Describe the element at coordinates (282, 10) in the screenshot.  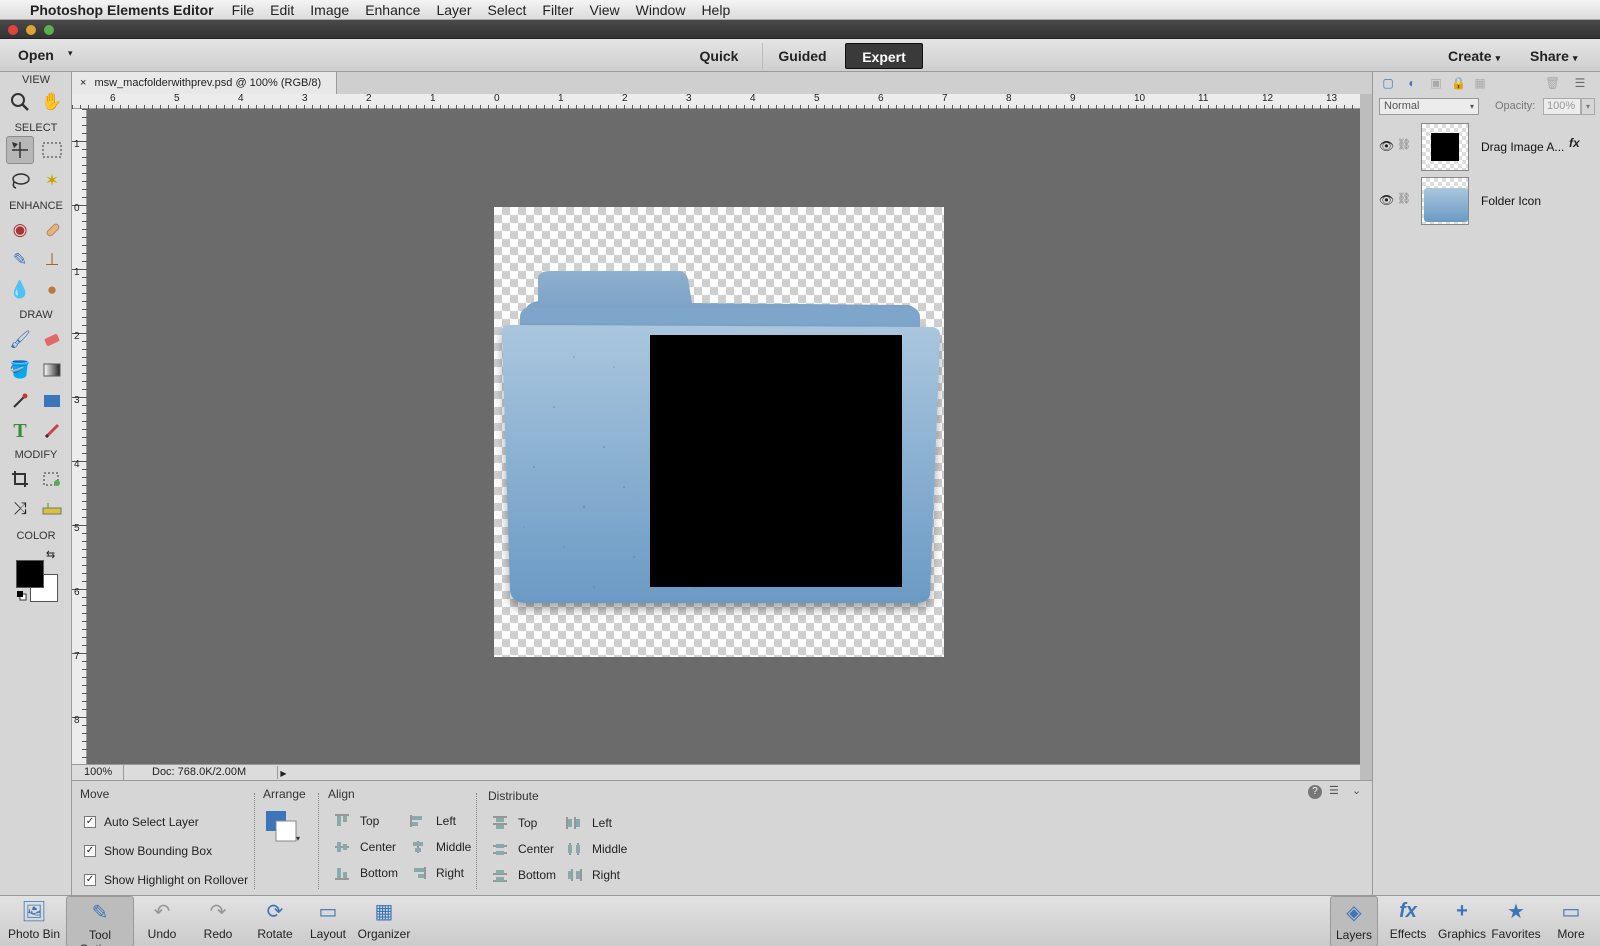
I see `menu-edit: Edit` at that location.